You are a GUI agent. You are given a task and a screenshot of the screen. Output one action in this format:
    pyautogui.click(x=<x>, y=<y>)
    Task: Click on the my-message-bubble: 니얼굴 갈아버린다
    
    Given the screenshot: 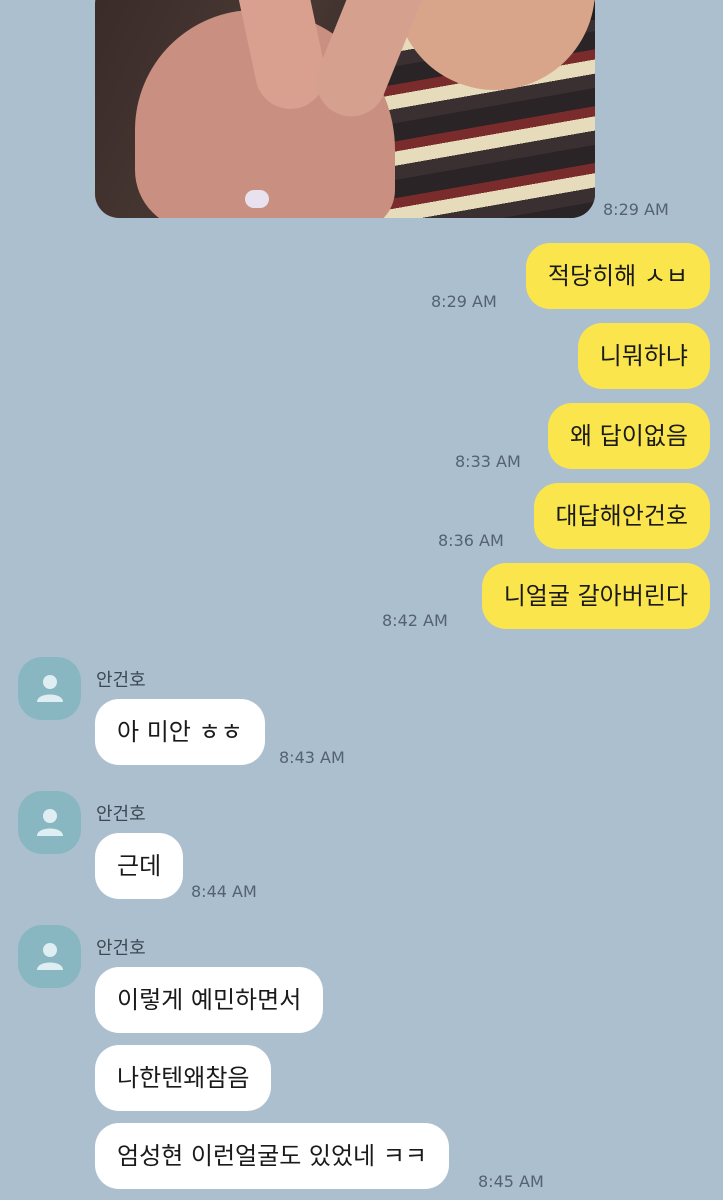 What is the action you would take?
    pyautogui.click(x=595, y=596)
    